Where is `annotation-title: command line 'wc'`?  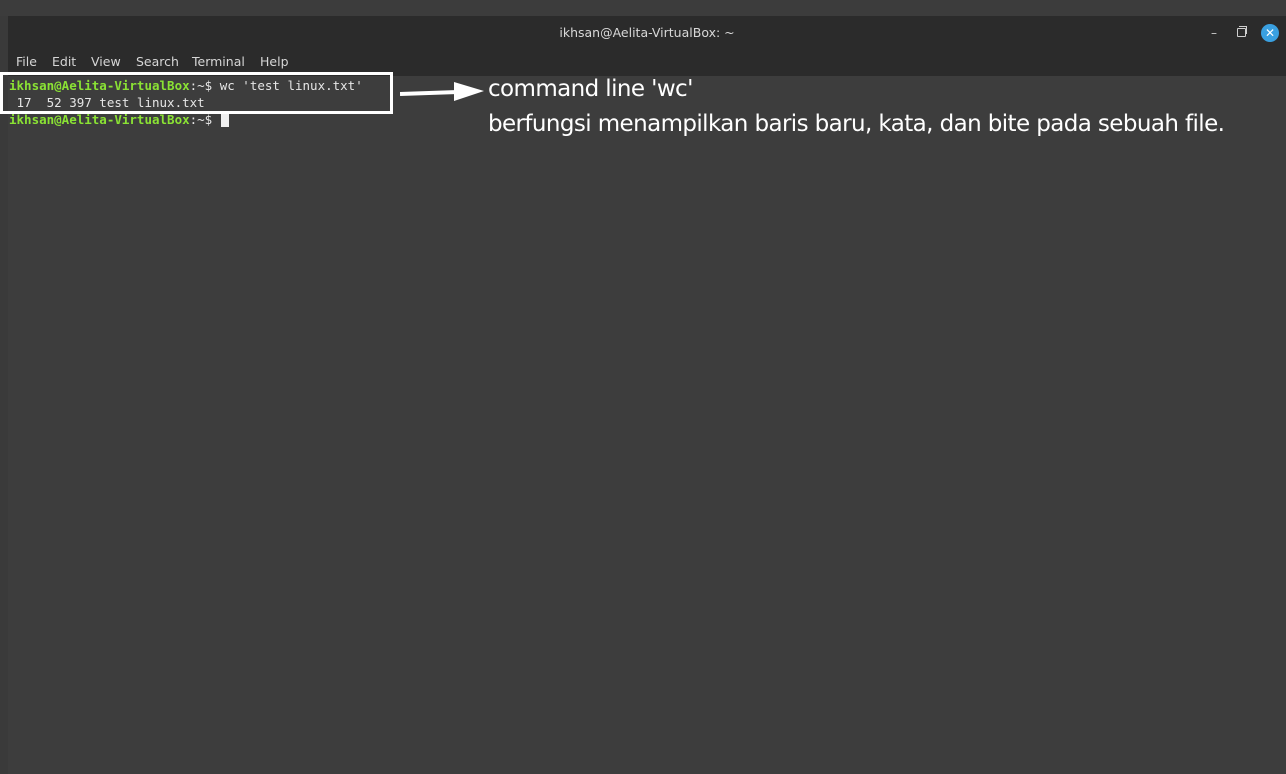 annotation-title: command line 'wc' is located at coordinates (590, 89).